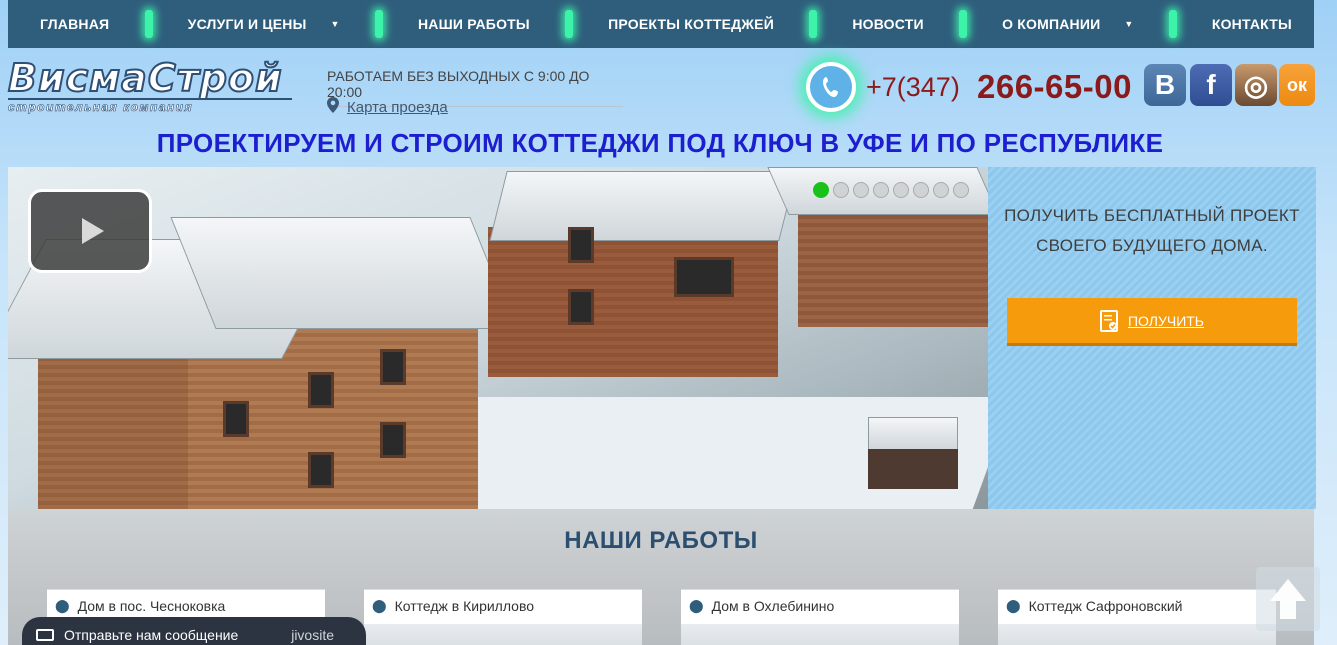 The width and height of the screenshot is (1337, 645). Describe the element at coordinates (145, 78) in the screenshot. I see `logo-title: ВисмаСтрой` at that location.